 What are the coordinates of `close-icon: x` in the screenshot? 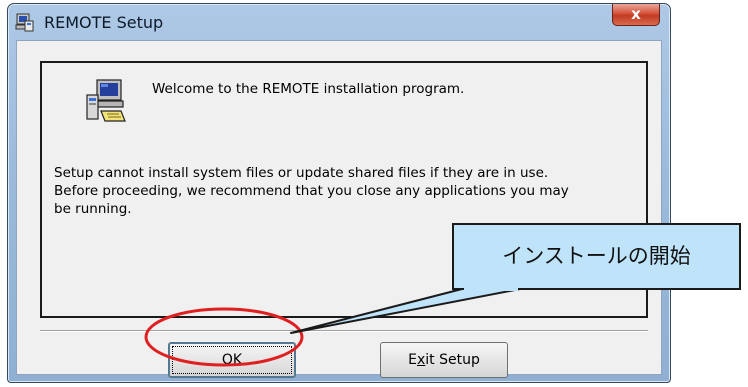 It's located at (636, 14).